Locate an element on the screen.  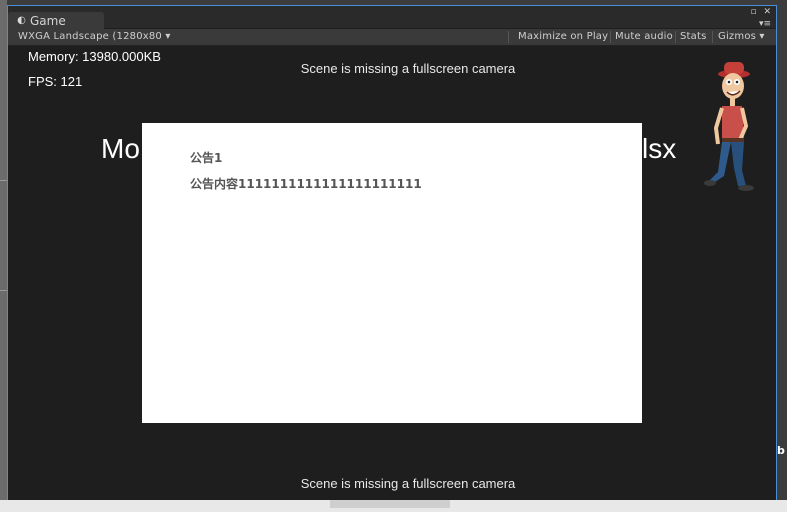
resolution-dropdown: WXGA Landscape (1280x80 ▾ is located at coordinates (94, 37).